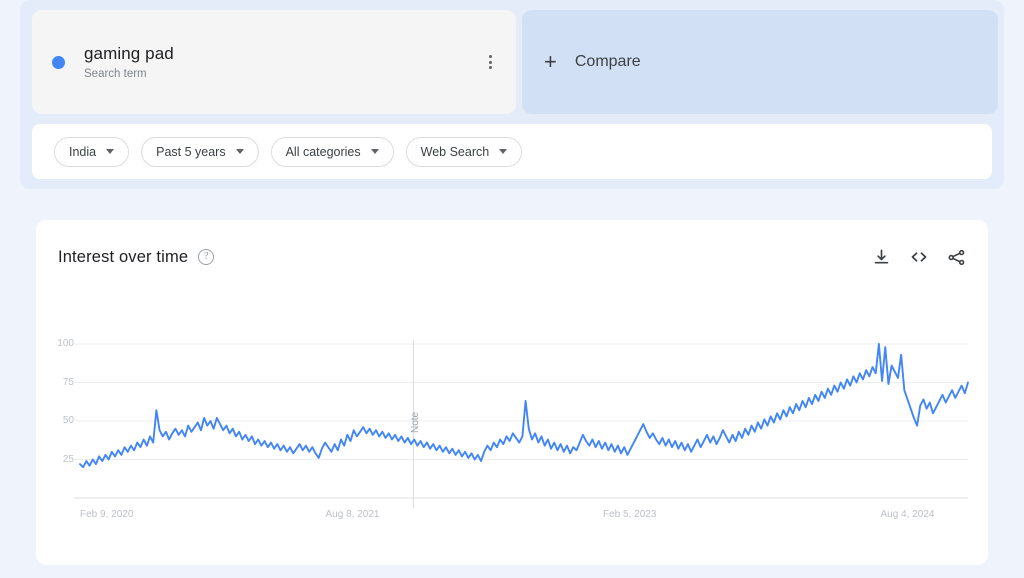  Describe the element at coordinates (58, 62) in the screenshot. I see `series-color-dot-icon` at that location.